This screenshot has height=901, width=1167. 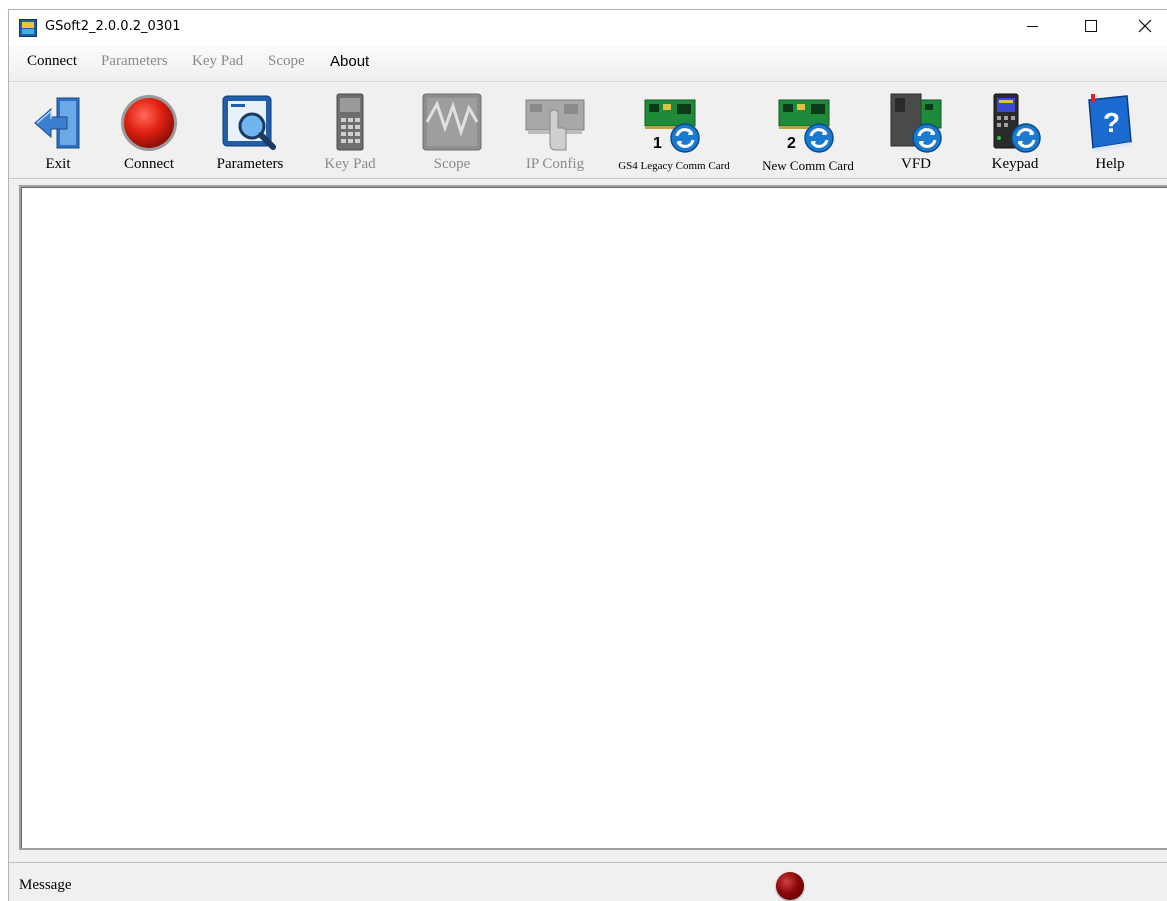 I want to click on exit-button: Exit, so click(x=58, y=131).